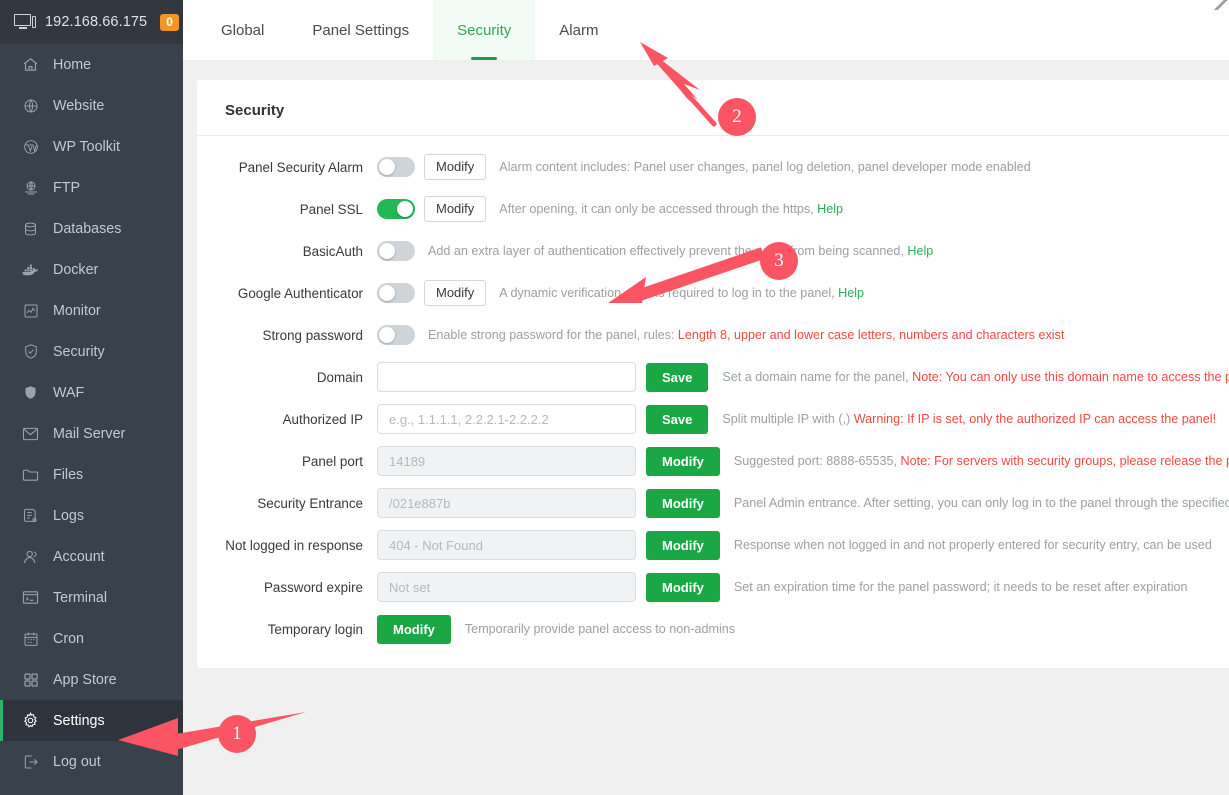 This screenshot has width=1229, height=795. What do you see at coordinates (30, 556) in the screenshot?
I see `user-icon` at bounding box center [30, 556].